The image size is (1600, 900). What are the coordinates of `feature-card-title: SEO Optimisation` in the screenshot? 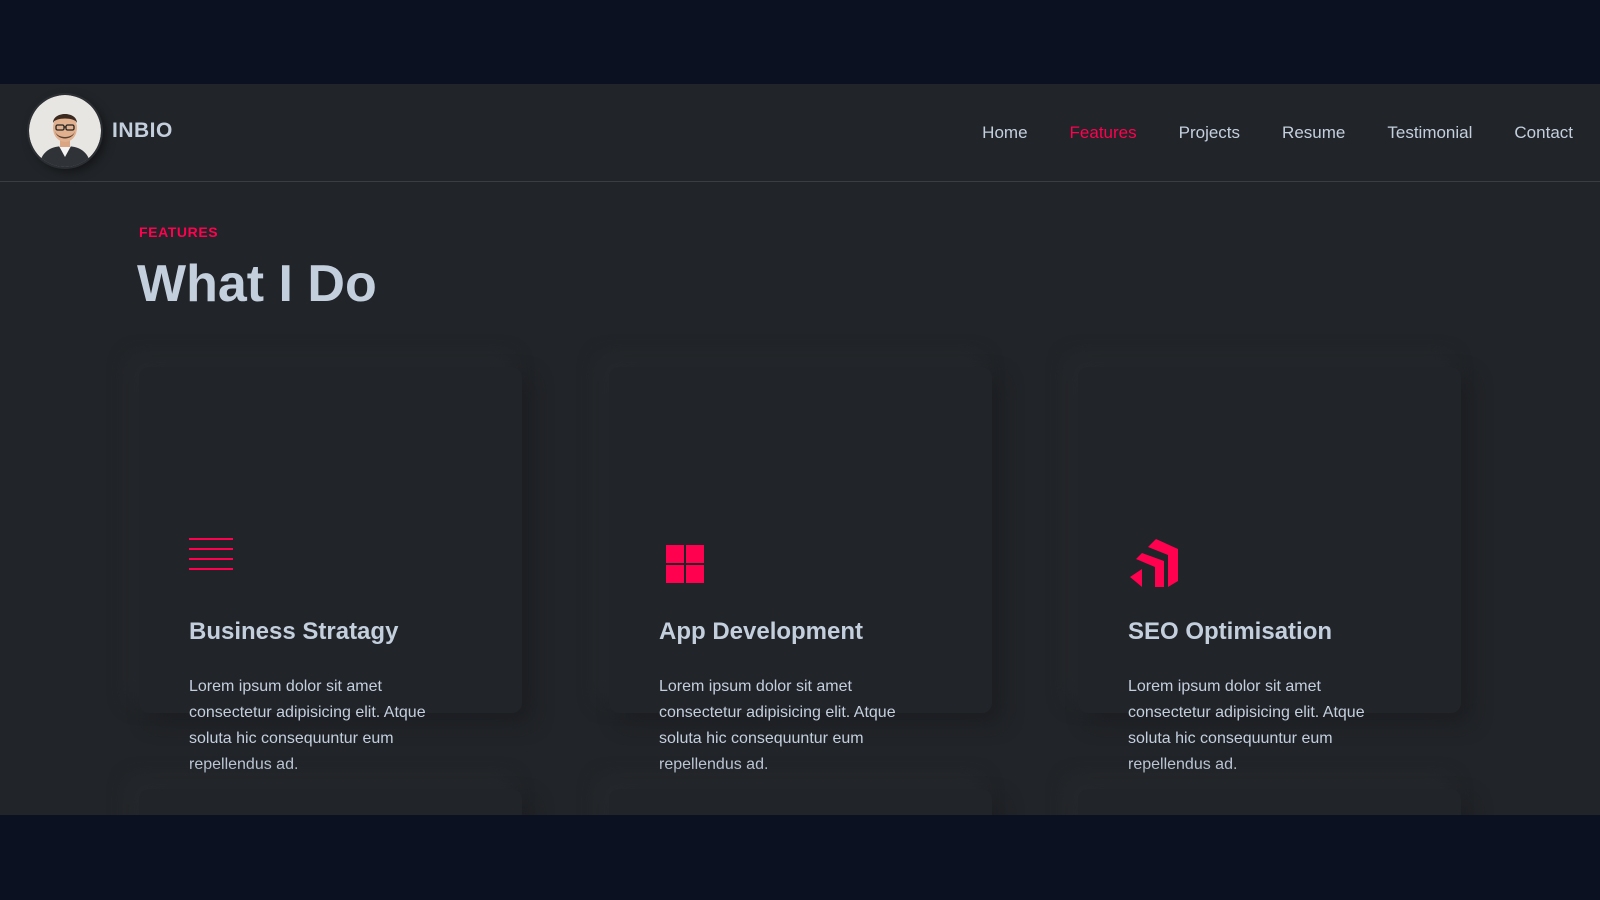 It's located at (1230, 631).